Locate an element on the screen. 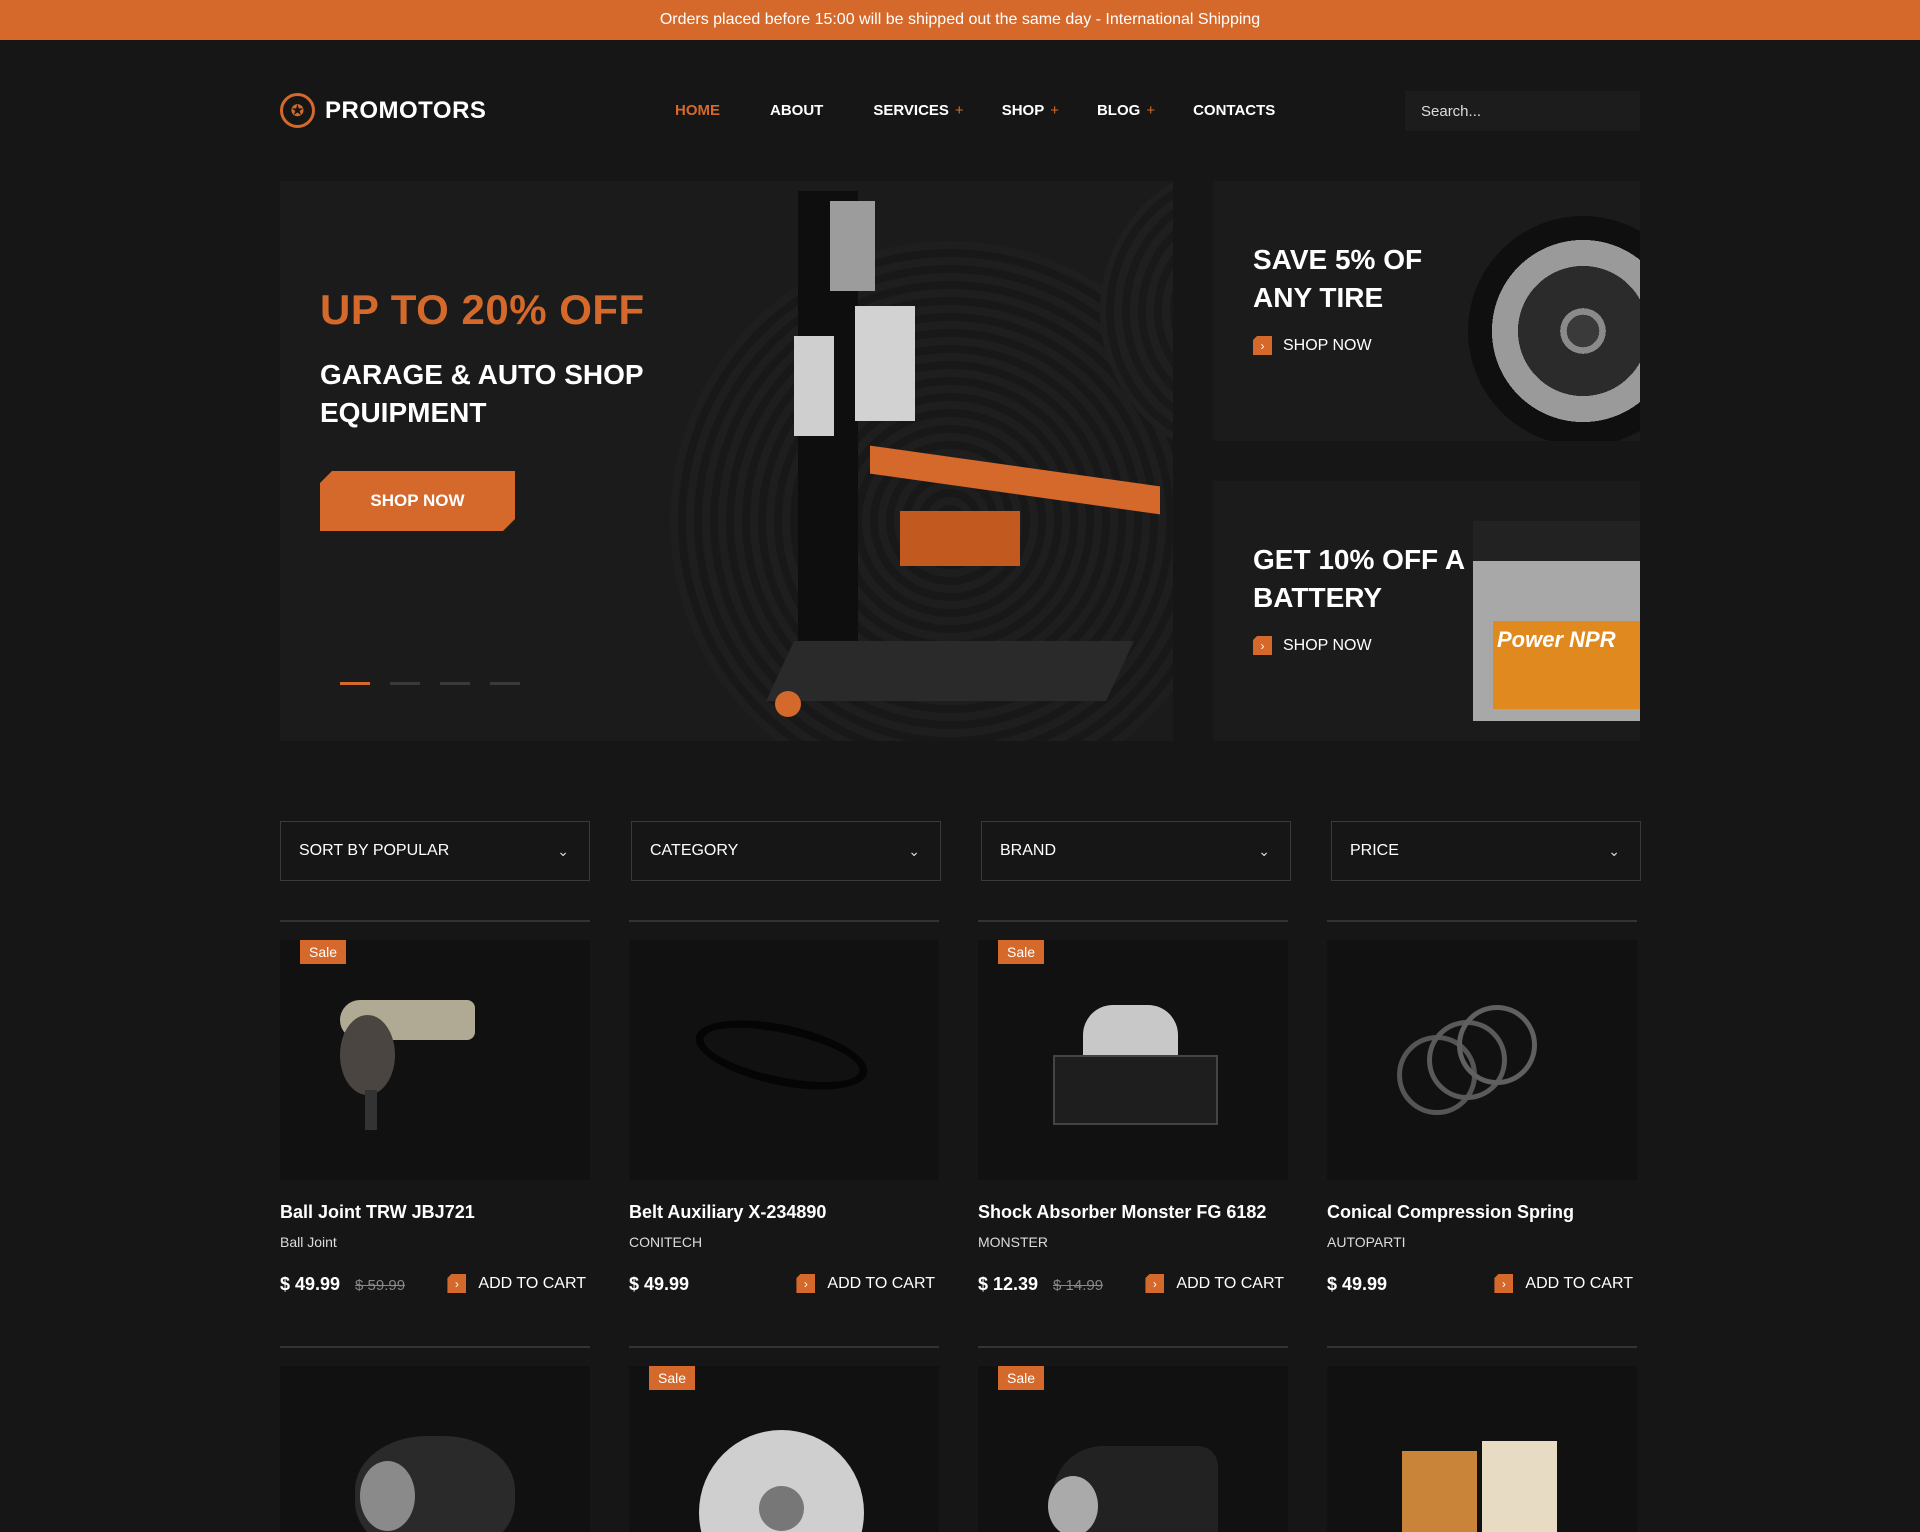 This screenshot has width=1920, height=1532. price-dropdown: PRICE ⌄ is located at coordinates (1486, 851).